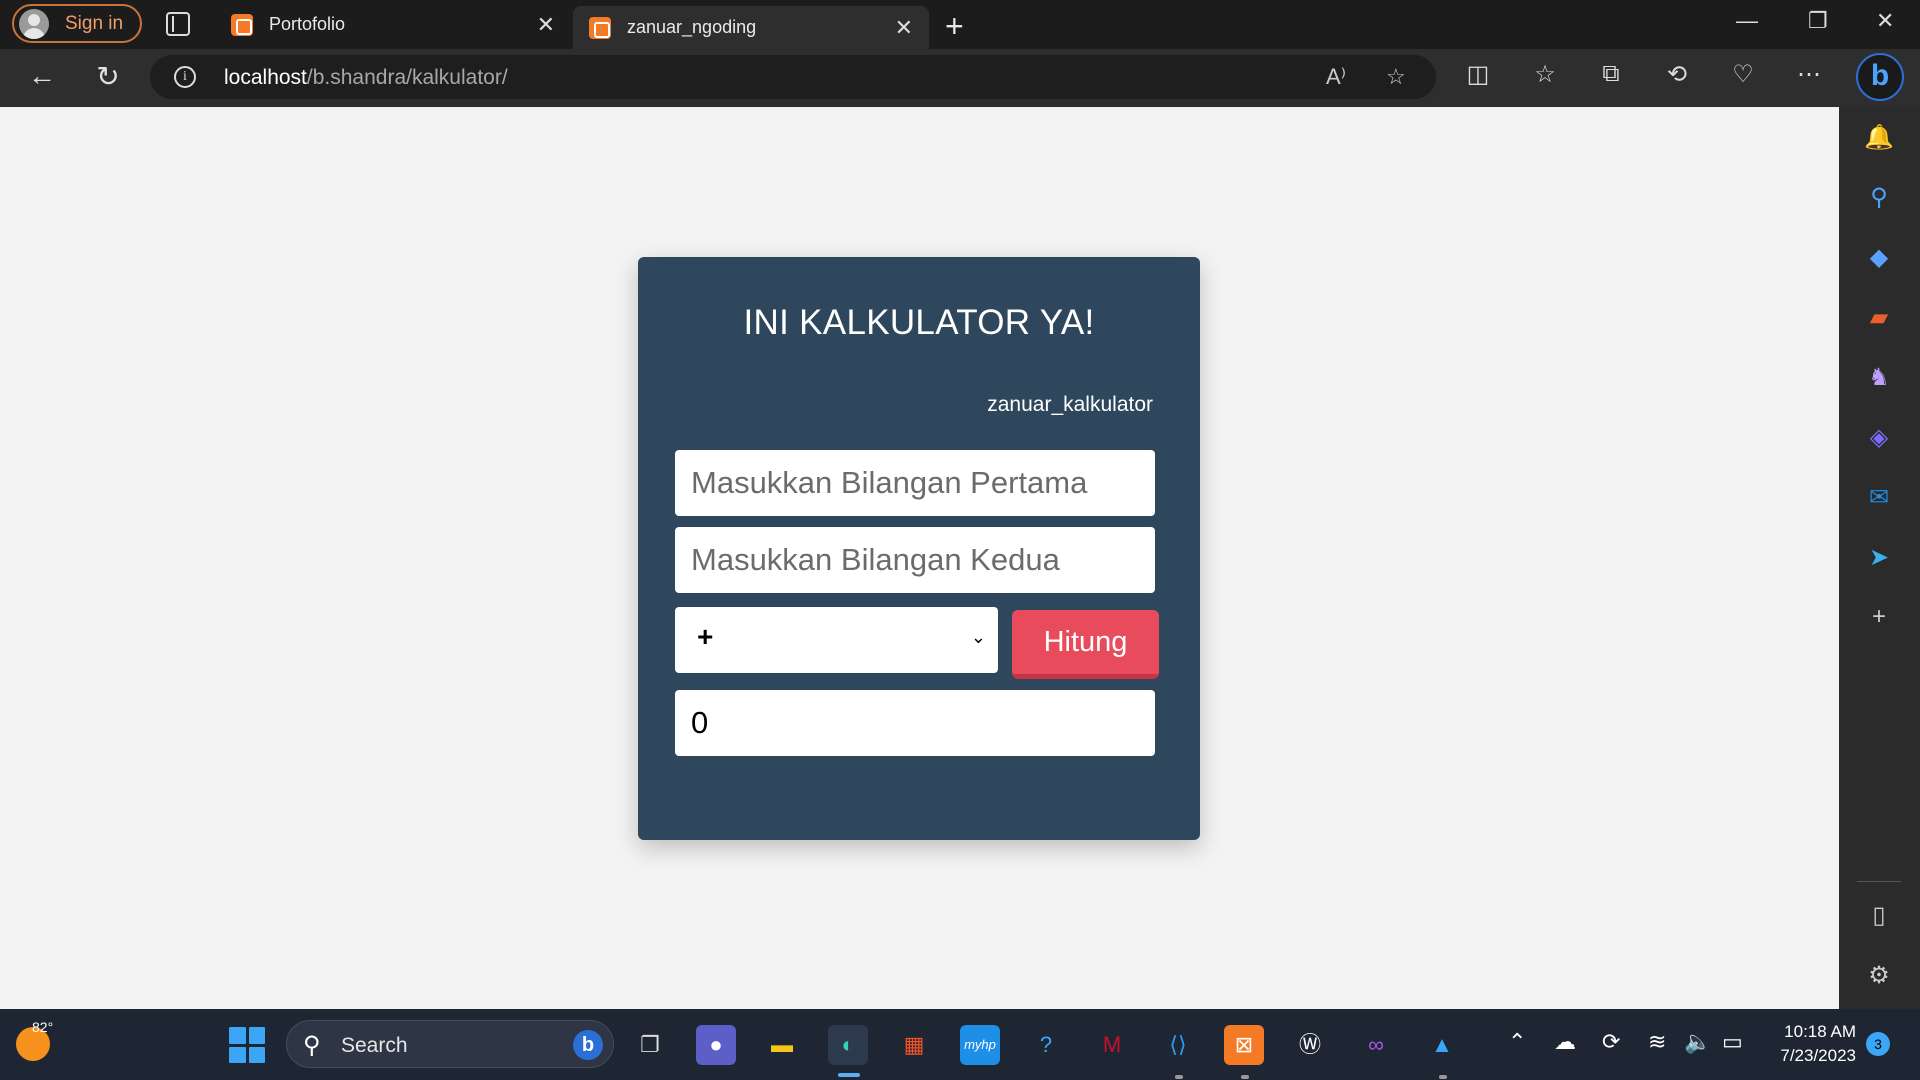  I want to click on collections-icon: ⧉, so click(1611, 74).